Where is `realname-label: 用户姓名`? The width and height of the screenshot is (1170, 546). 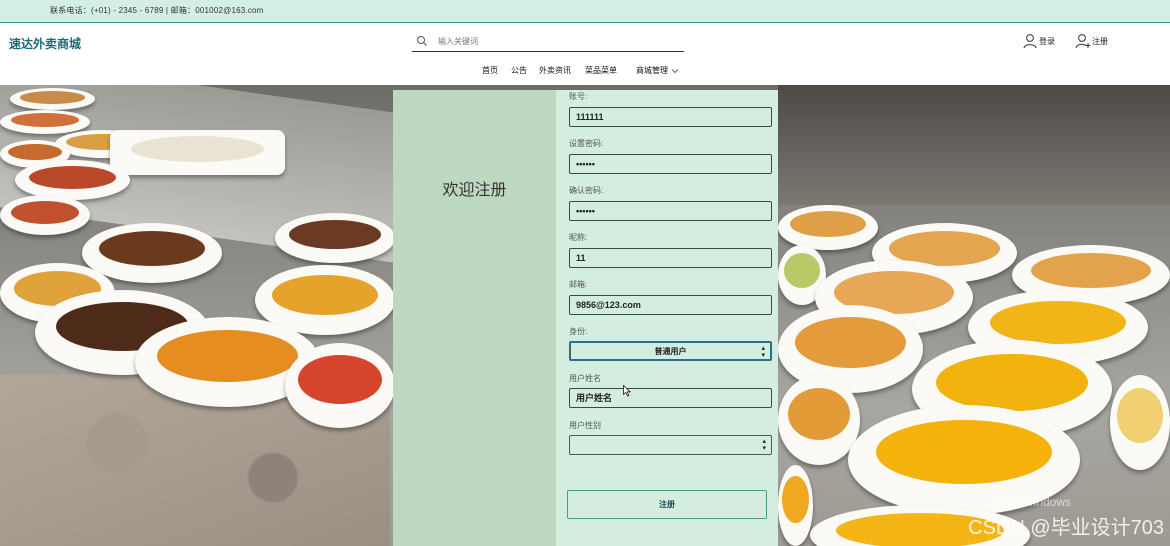 realname-label: 用户姓名 is located at coordinates (585, 378).